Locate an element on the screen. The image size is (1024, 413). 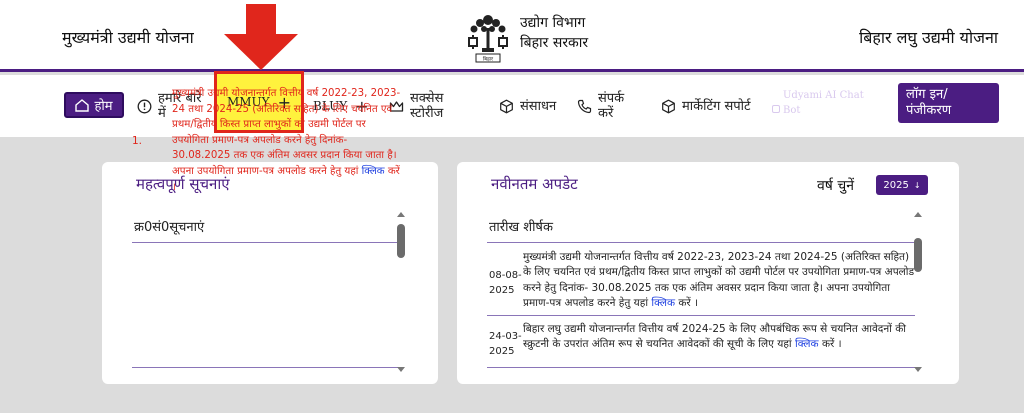
year-select: 2025 ↓ is located at coordinates (902, 185).